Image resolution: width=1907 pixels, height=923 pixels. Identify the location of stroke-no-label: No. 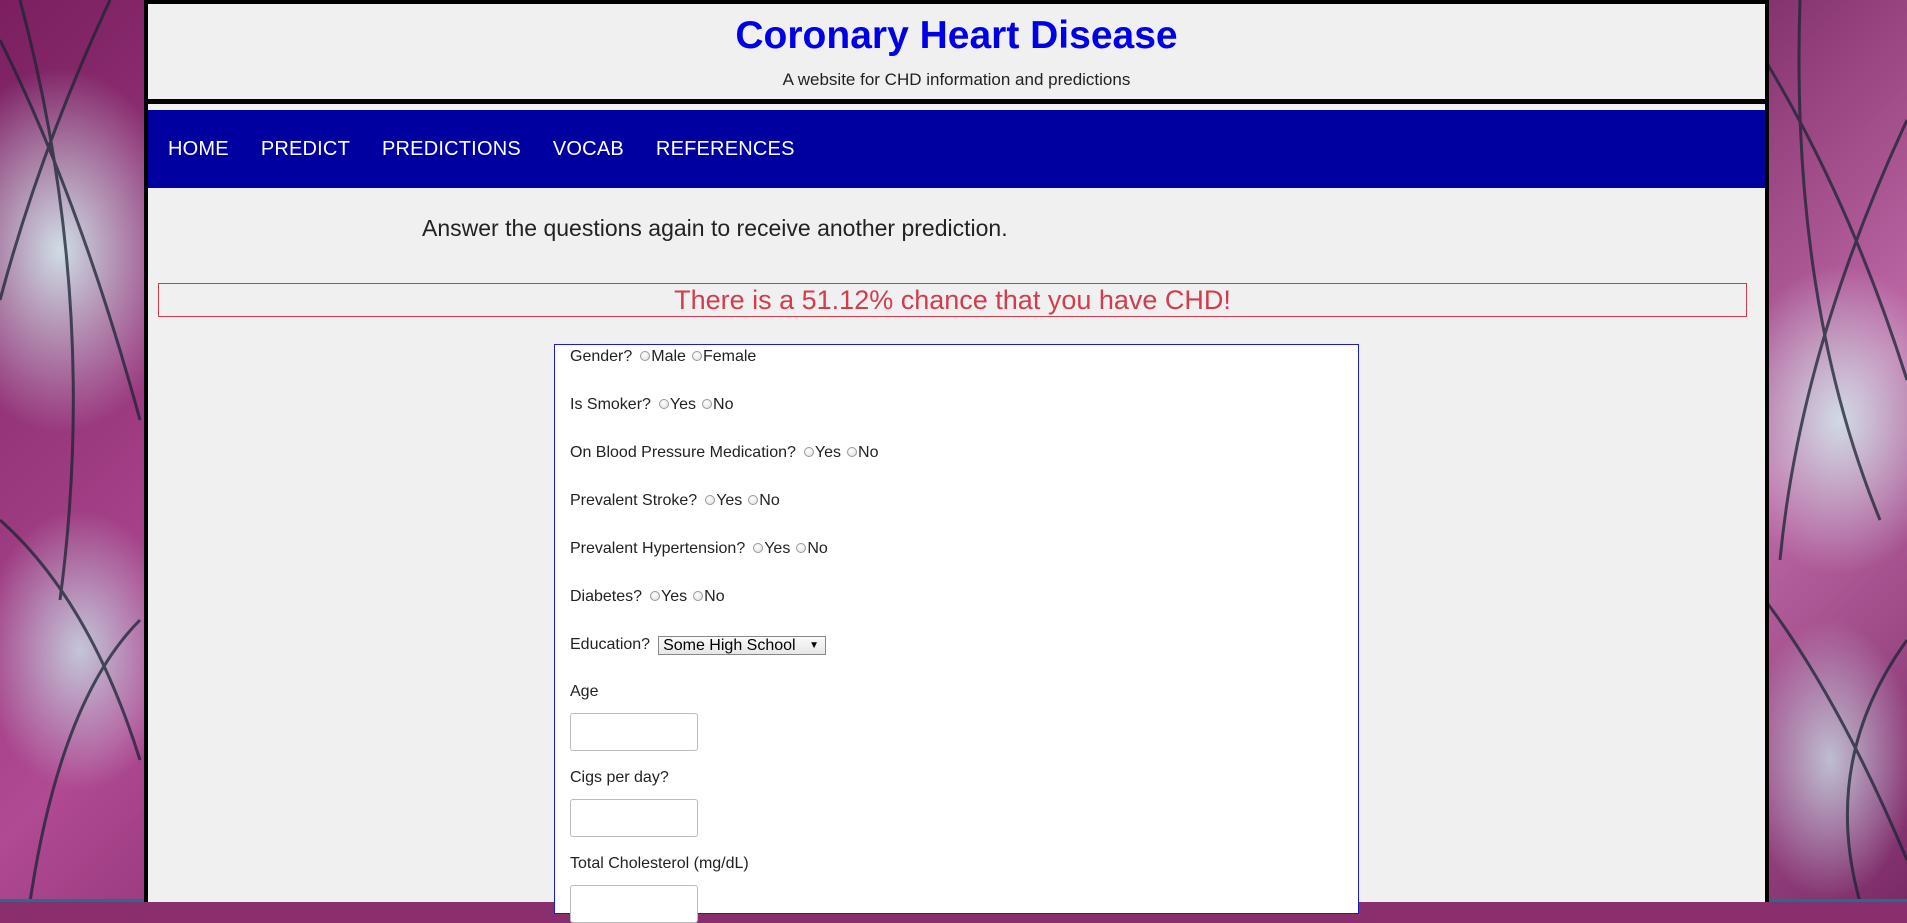
(769, 500).